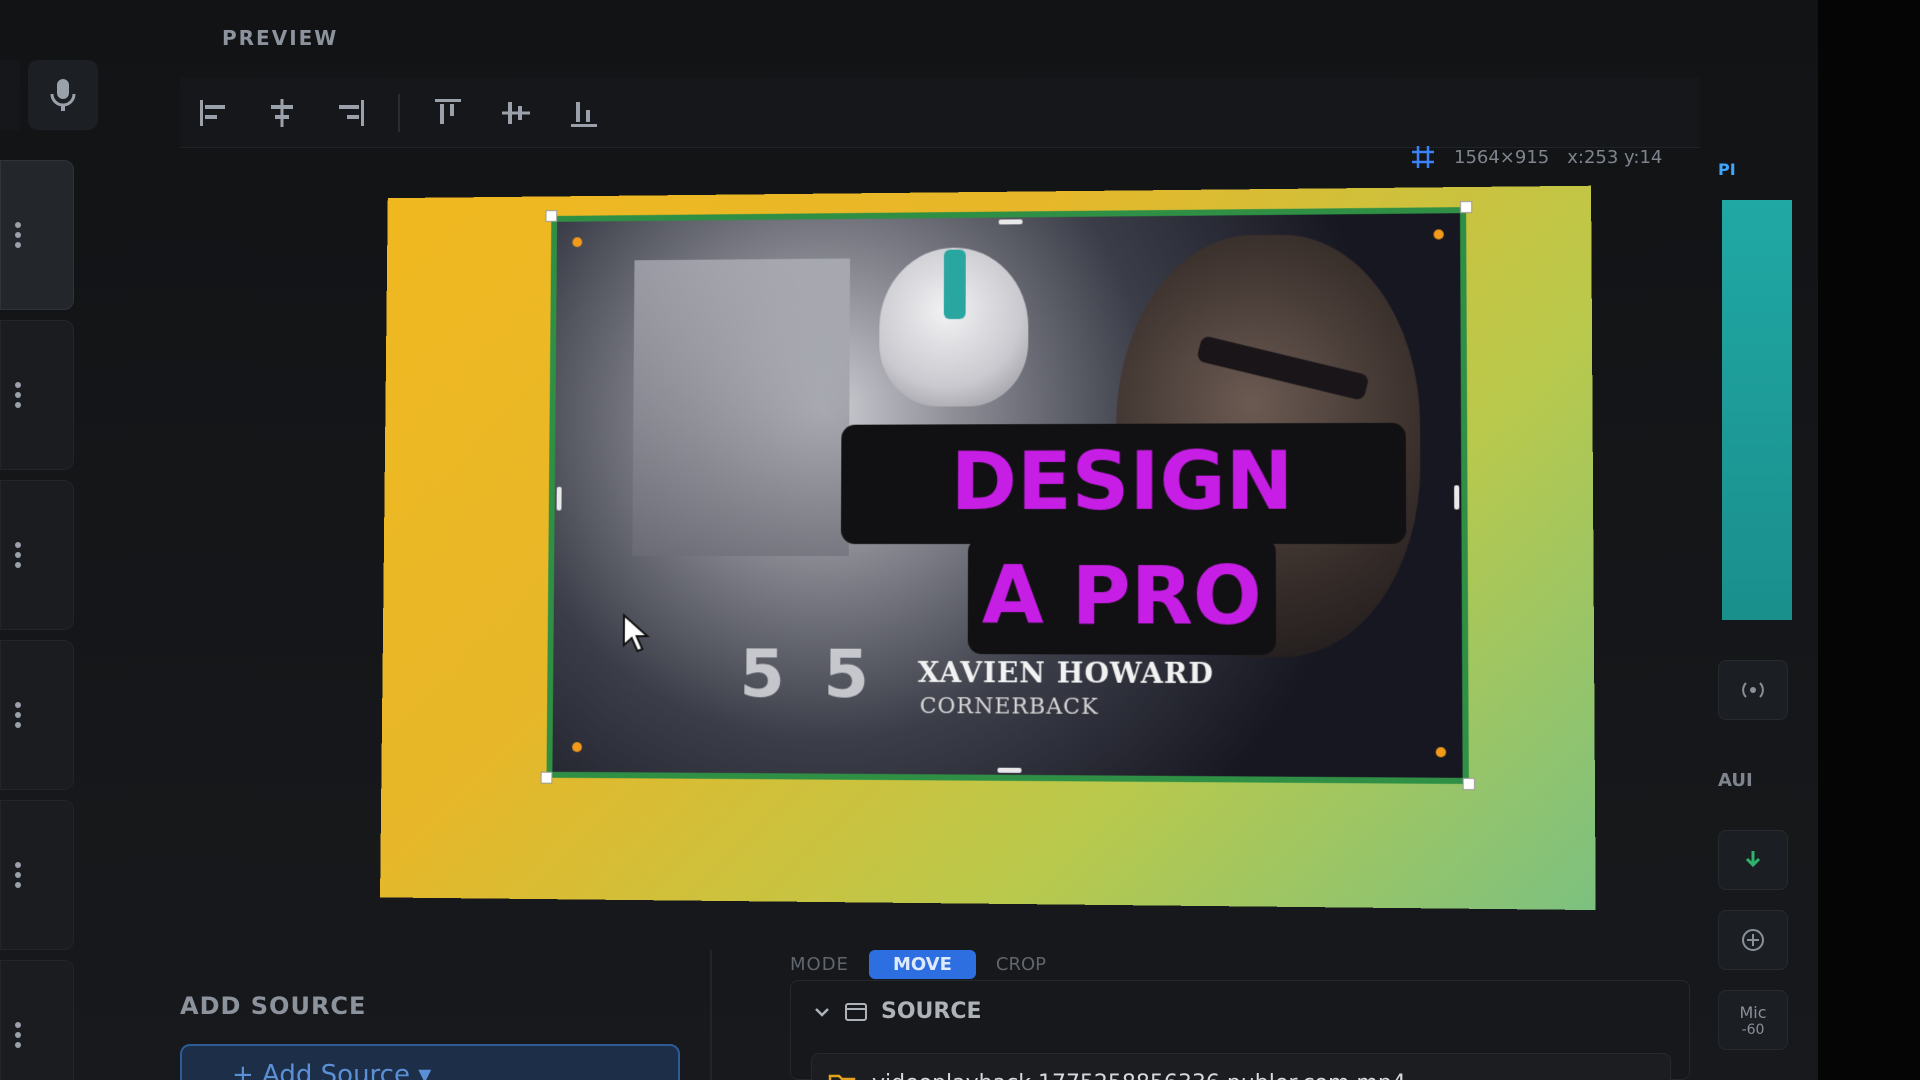 This screenshot has height=1080, width=1920. I want to click on align-toolbar, so click(940, 113).